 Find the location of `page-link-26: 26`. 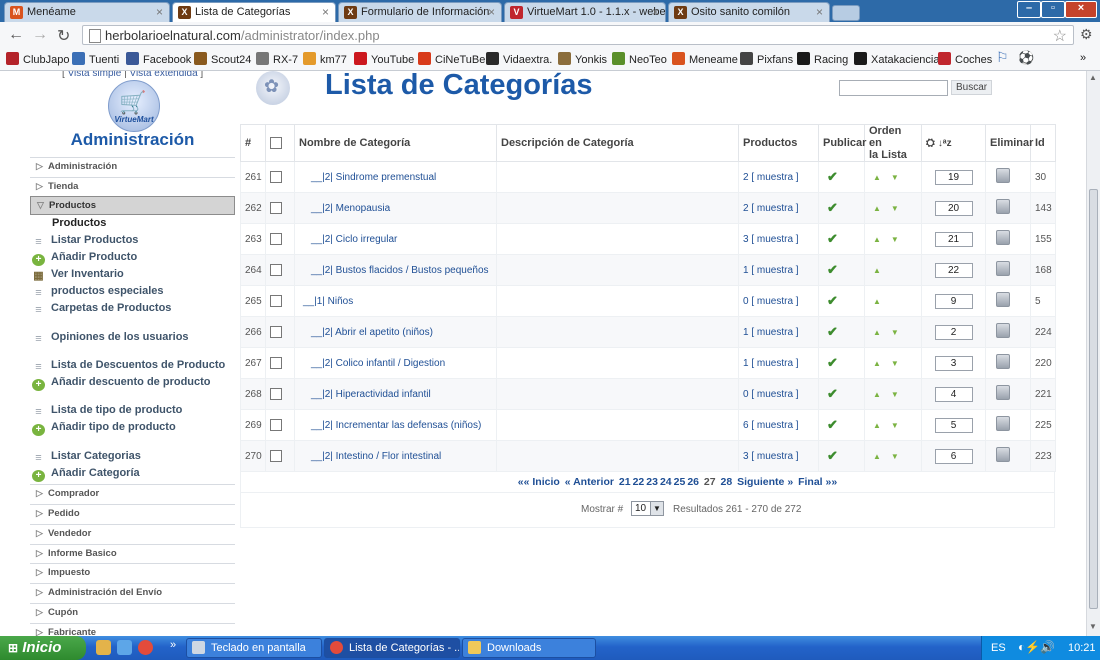

page-link-26: 26 is located at coordinates (693, 482).